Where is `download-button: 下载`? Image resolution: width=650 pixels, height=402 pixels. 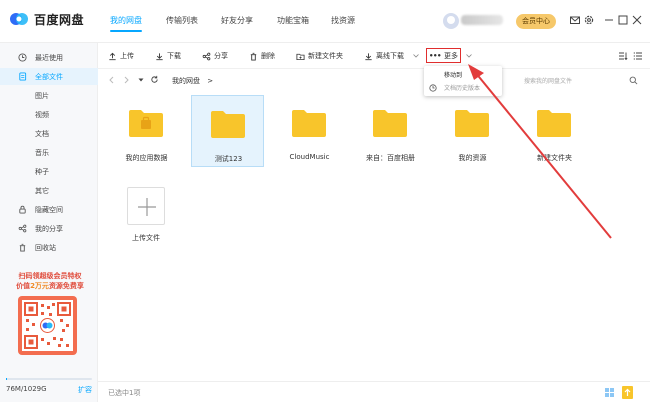 download-button: 下载 is located at coordinates (168, 56).